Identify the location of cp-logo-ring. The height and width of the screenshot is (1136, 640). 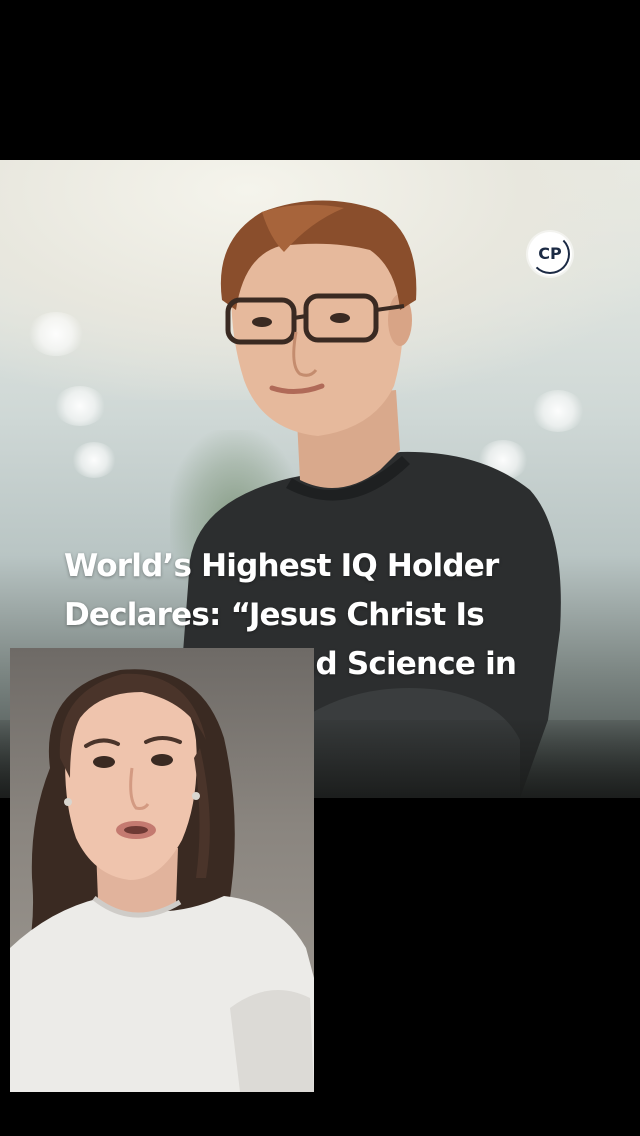
(550, 254).